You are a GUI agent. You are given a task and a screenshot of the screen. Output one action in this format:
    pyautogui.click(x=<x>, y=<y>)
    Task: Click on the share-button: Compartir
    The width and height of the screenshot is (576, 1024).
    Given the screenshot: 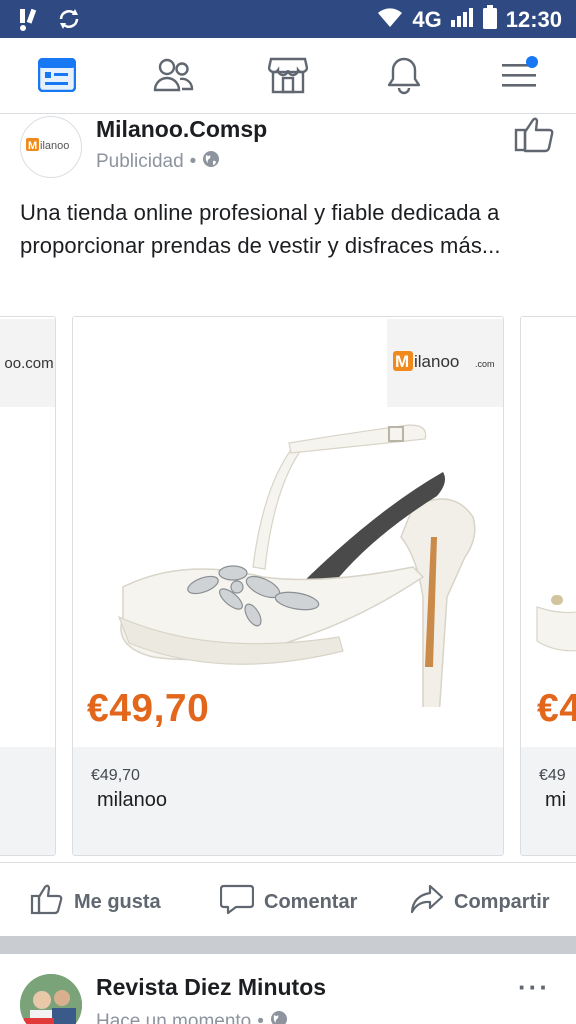 What is the action you would take?
    pyautogui.click(x=480, y=902)
    